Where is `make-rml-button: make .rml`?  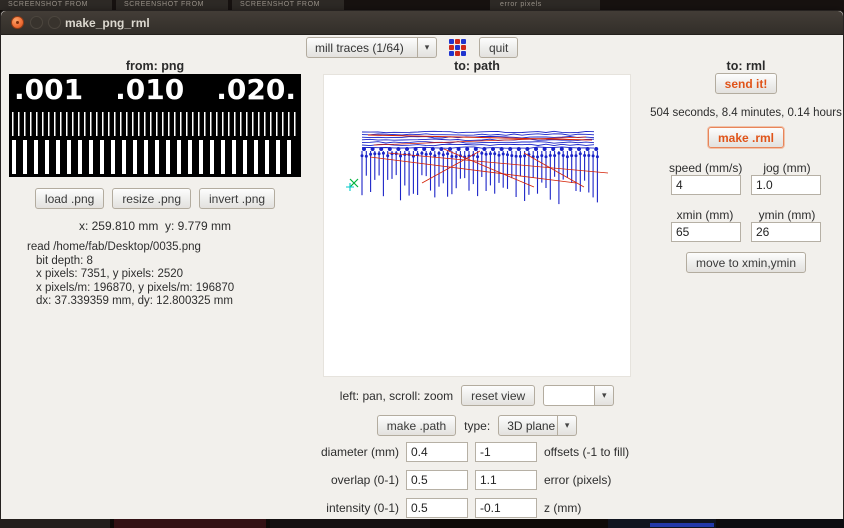
make-rml-button: make .rml is located at coordinates (746, 137).